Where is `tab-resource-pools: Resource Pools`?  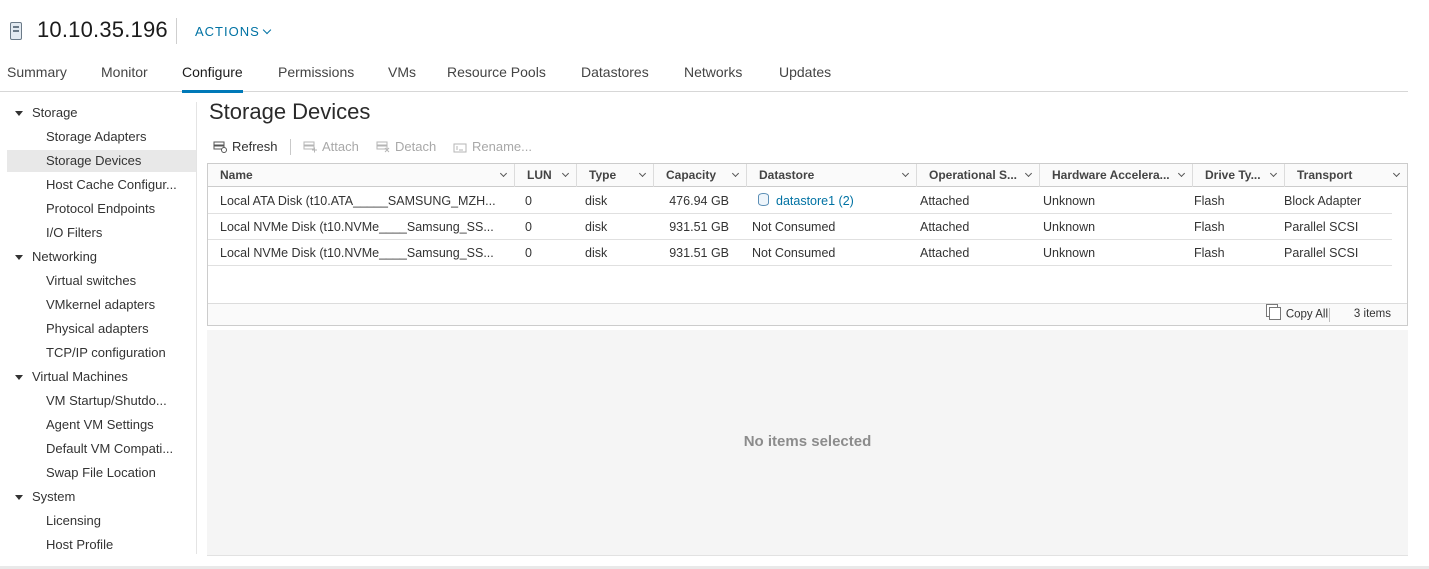
tab-resource-pools: Resource Pools is located at coordinates (496, 77).